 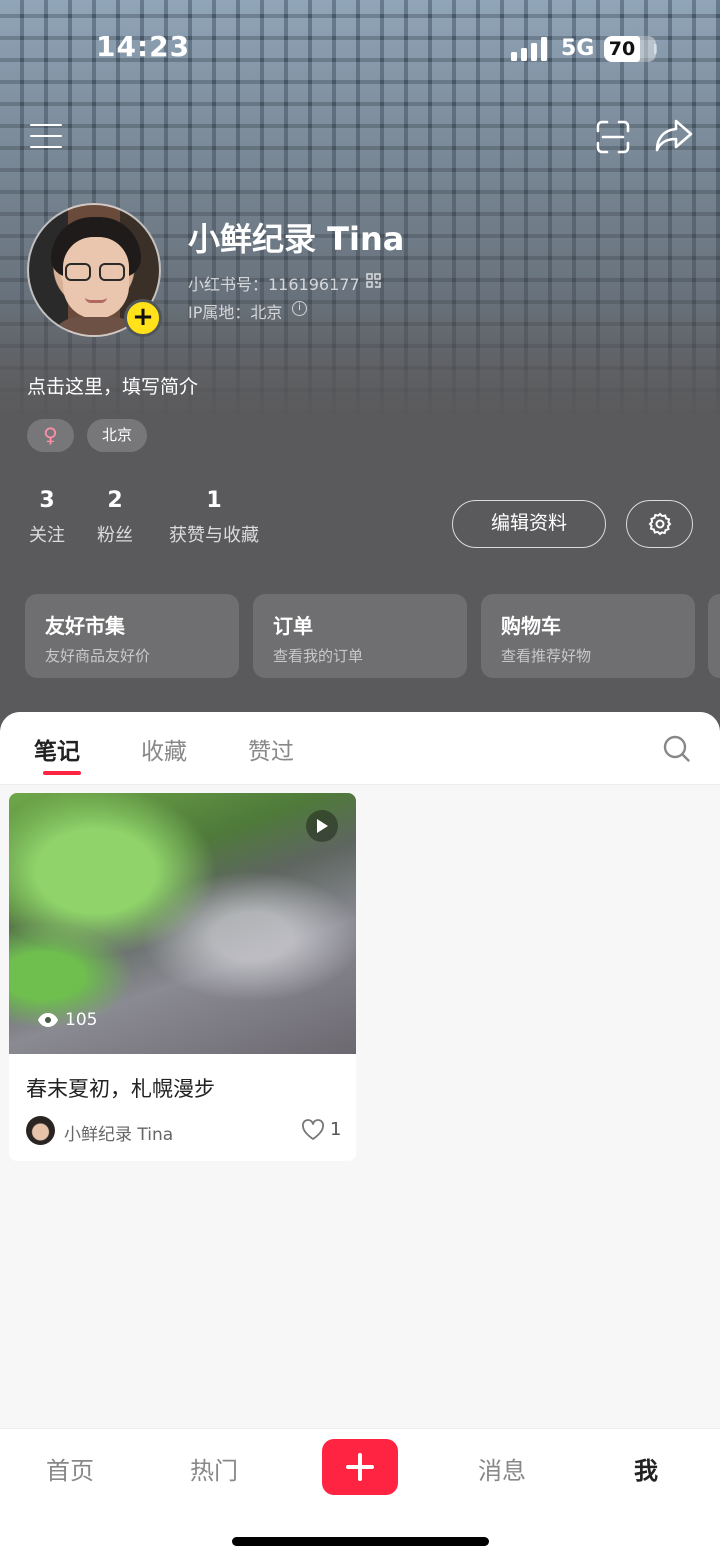 What do you see at coordinates (115, 535) in the screenshot?
I see `stat-label: 粉丝` at bounding box center [115, 535].